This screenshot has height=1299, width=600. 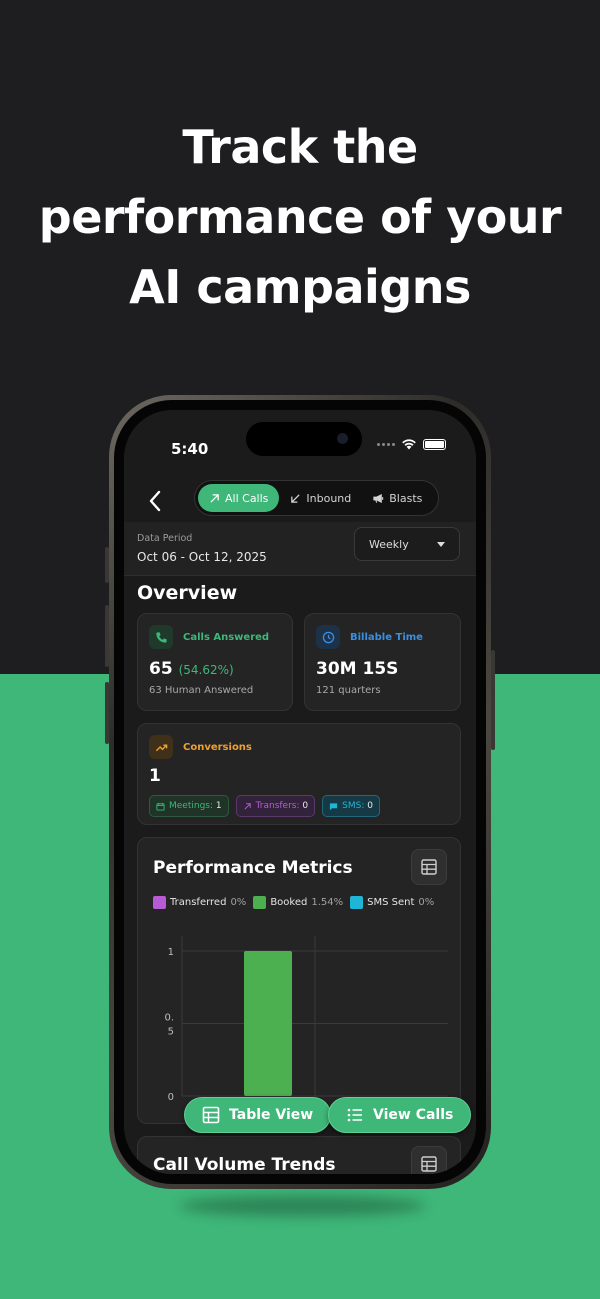 I want to click on calls-answered-value: 65 (54.62%), so click(x=191, y=669).